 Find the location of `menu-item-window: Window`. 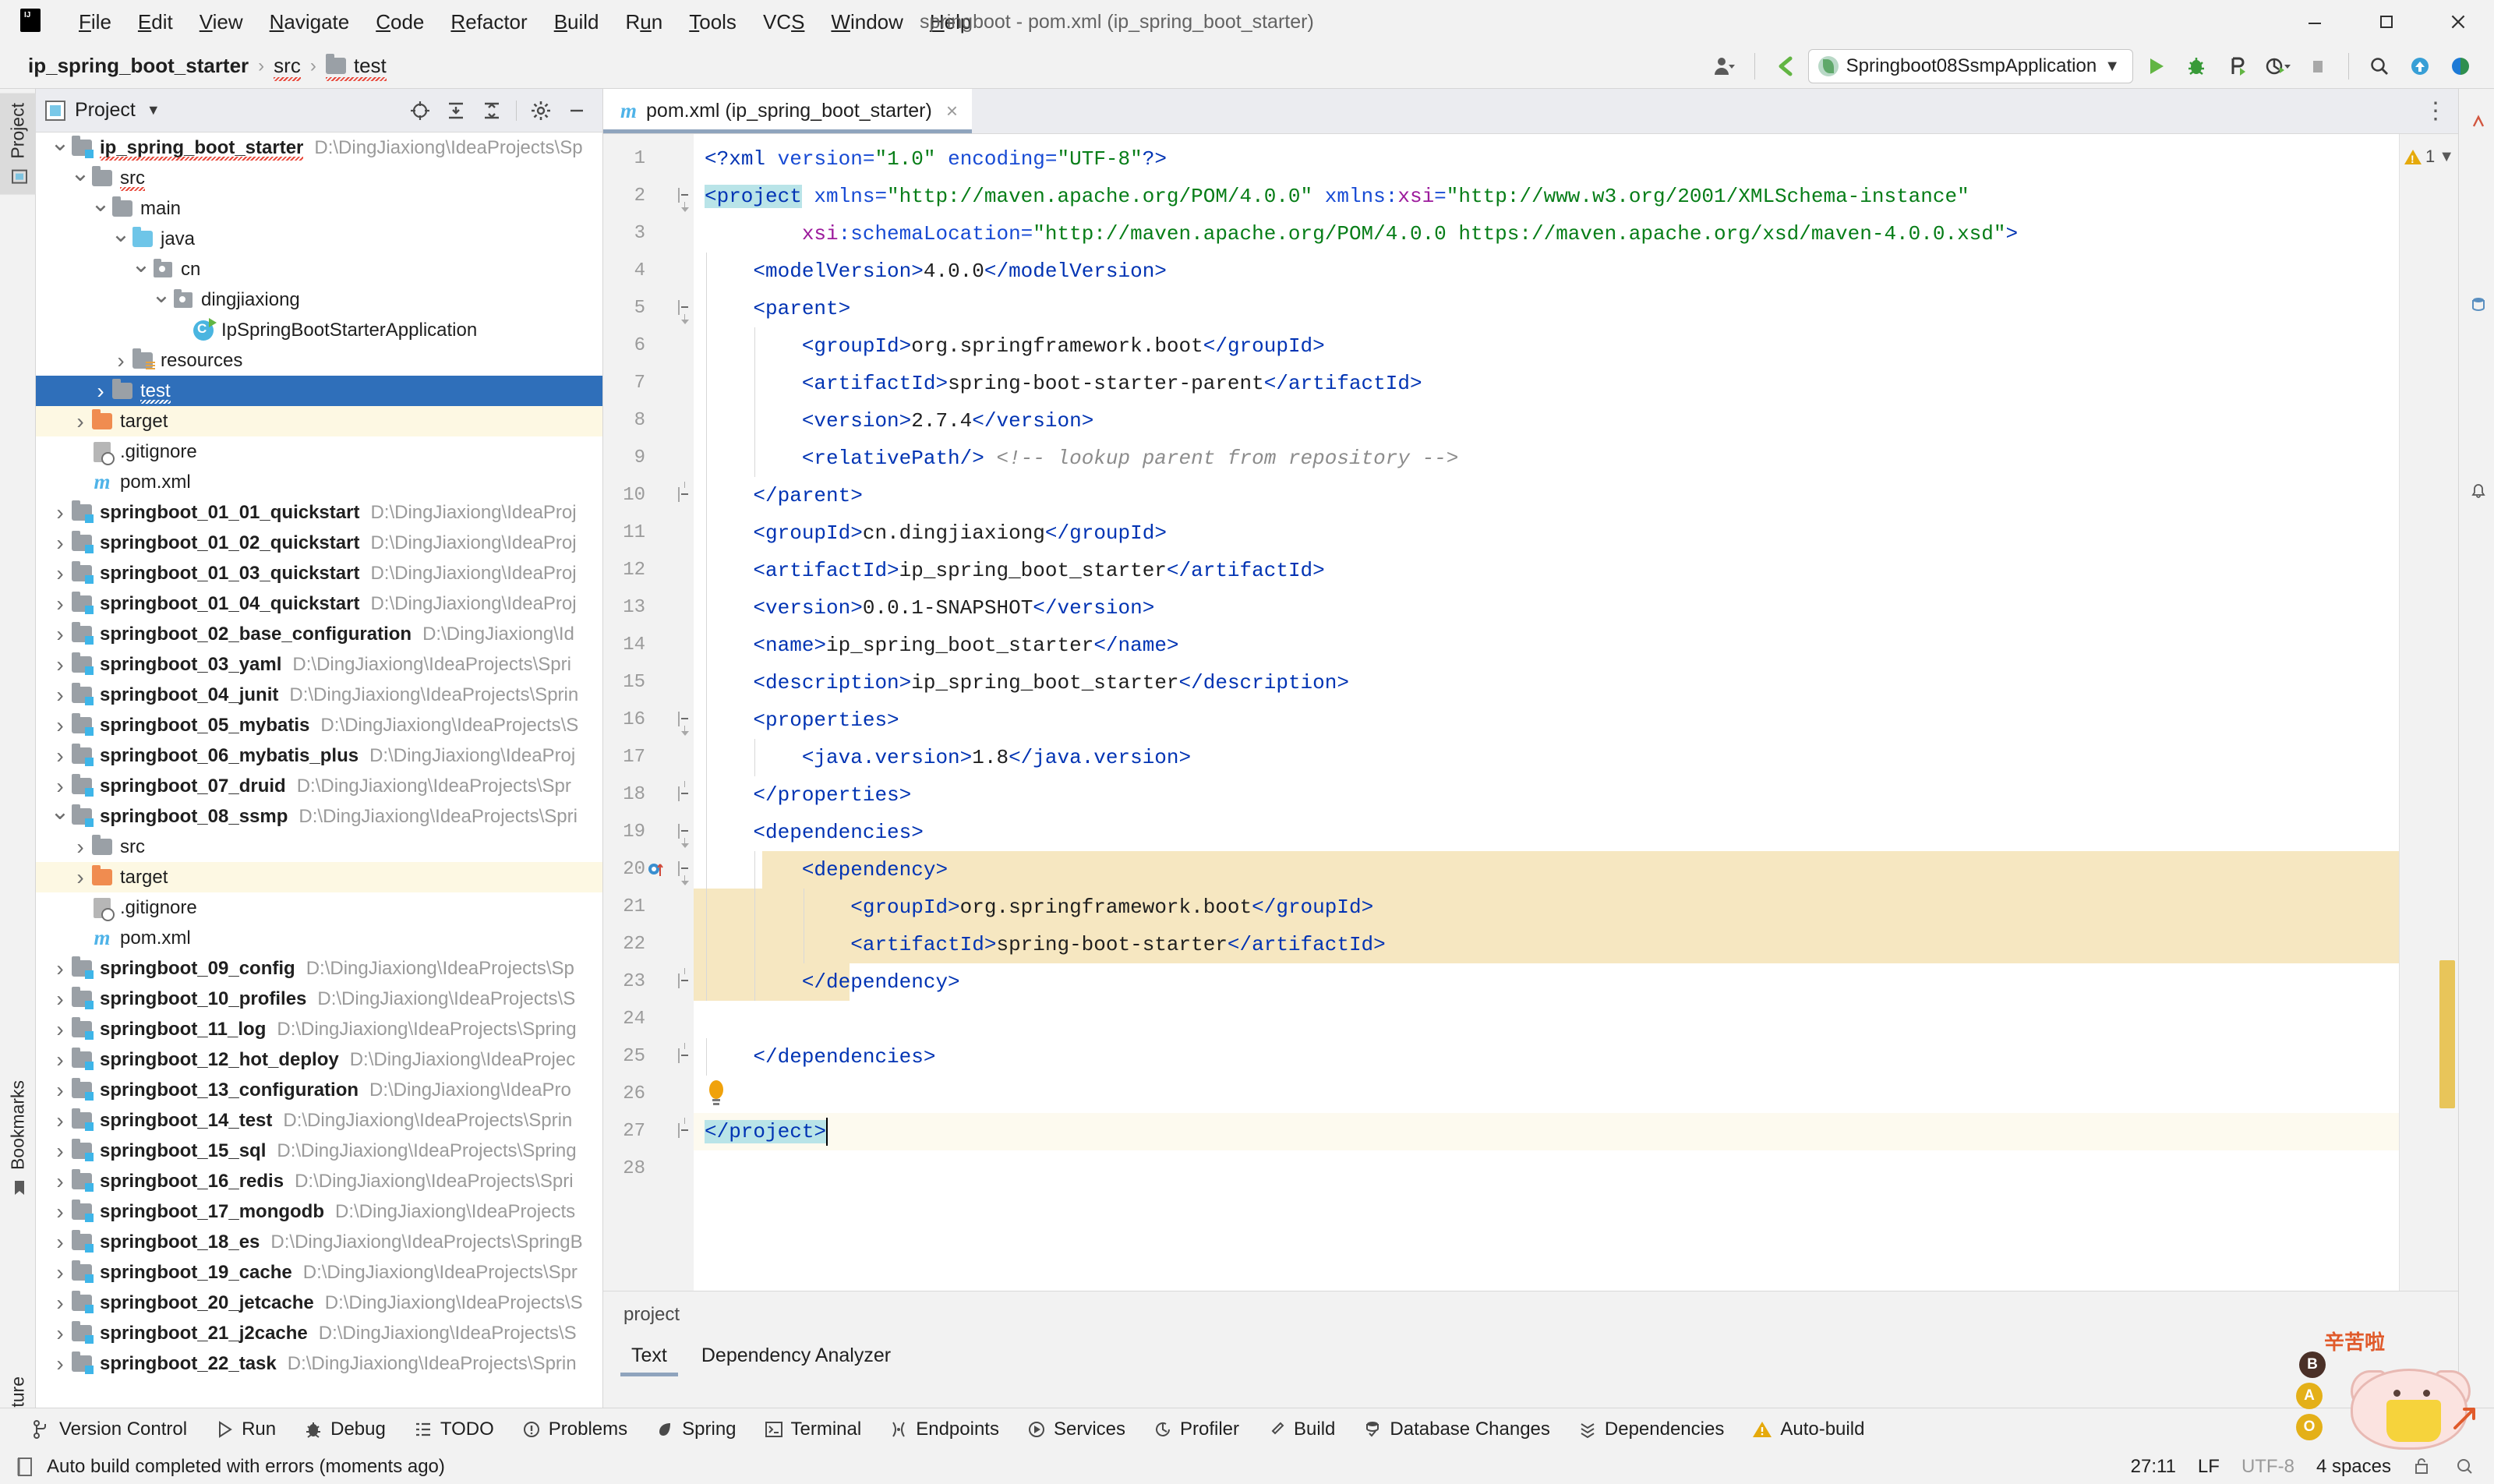

menu-item-window: Window is located at coordinates (867, 22).